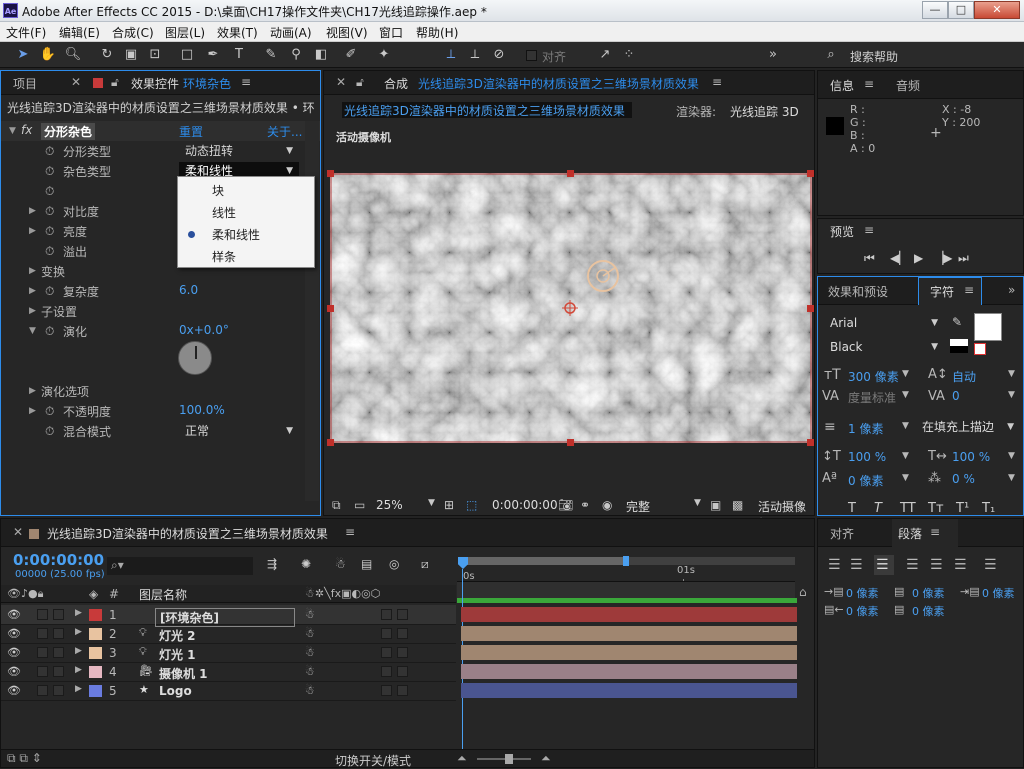 Image resolution: width=1024 pixels, height=769 pixels. I want to click on opacity-value: 100.0%, so click(202, 410).